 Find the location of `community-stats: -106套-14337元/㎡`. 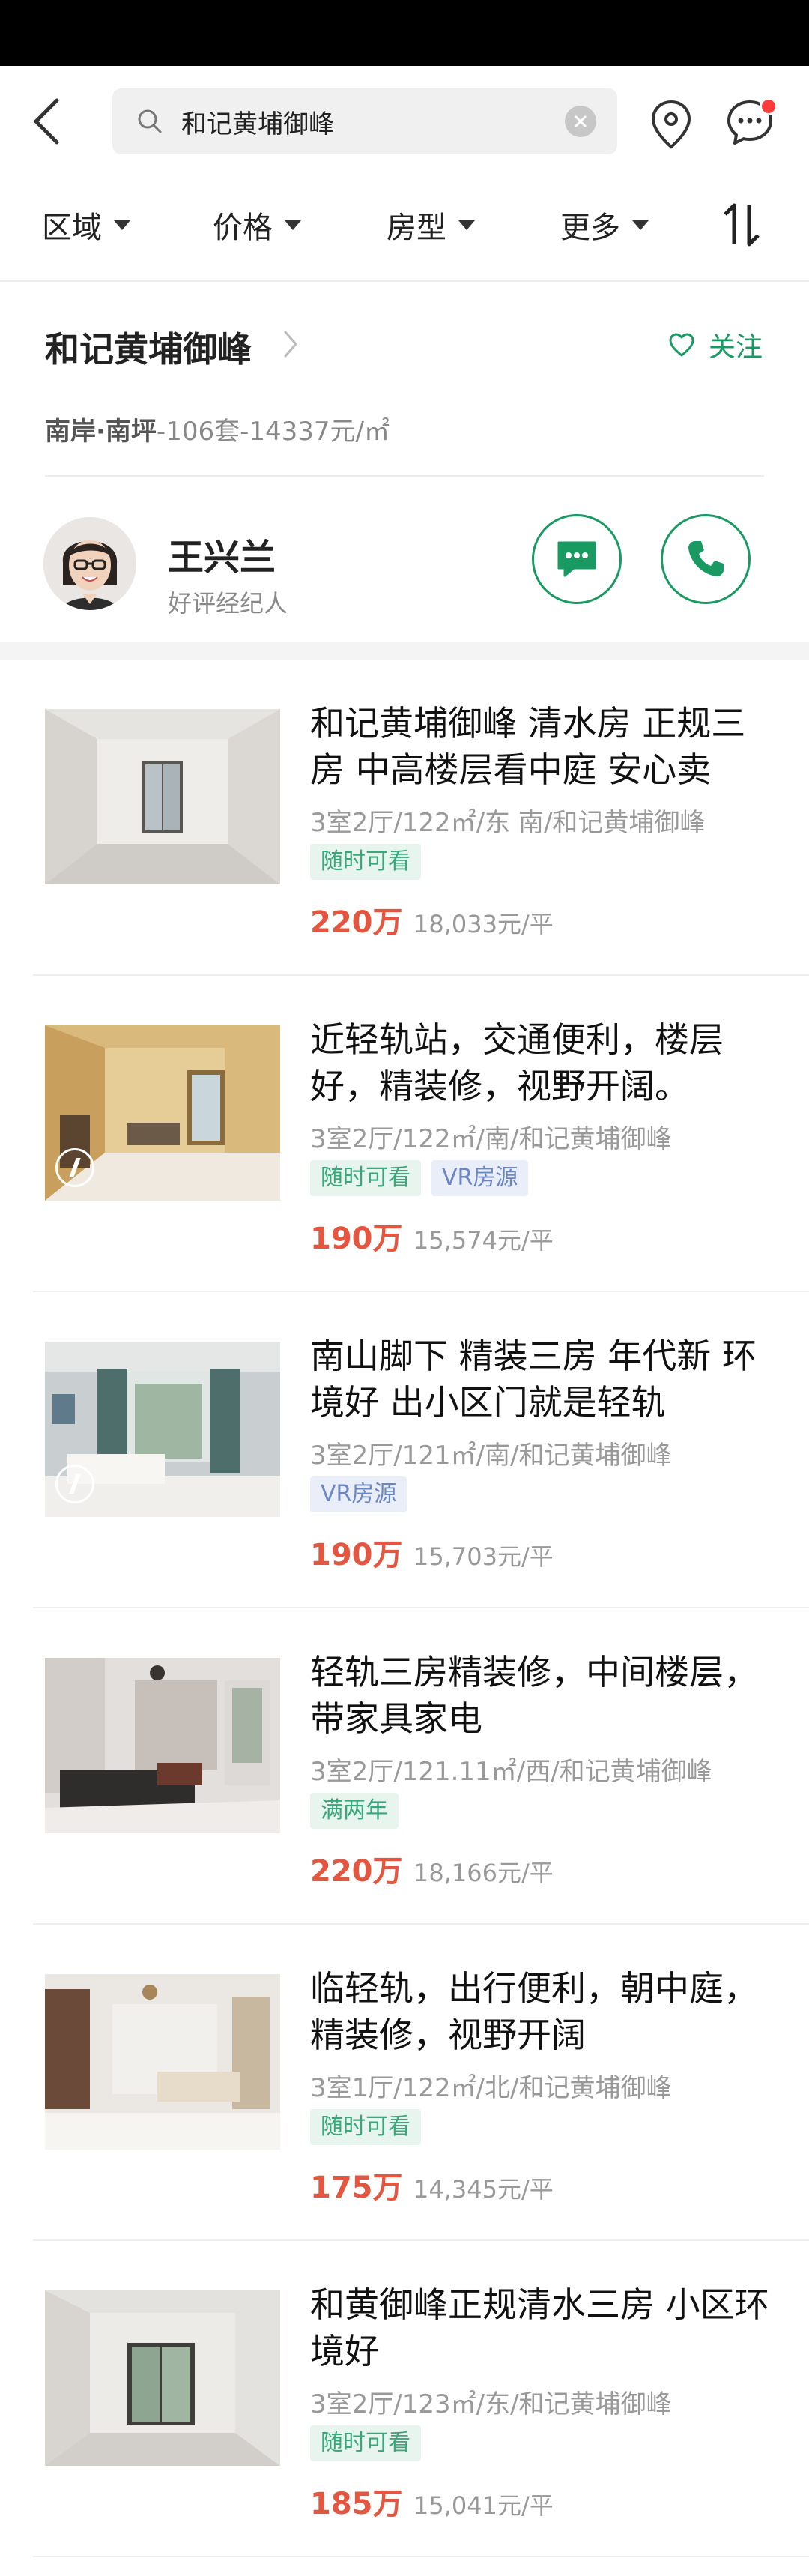

community-stats: -106套-14337元/㎡ is located at coordinates (273, 432).